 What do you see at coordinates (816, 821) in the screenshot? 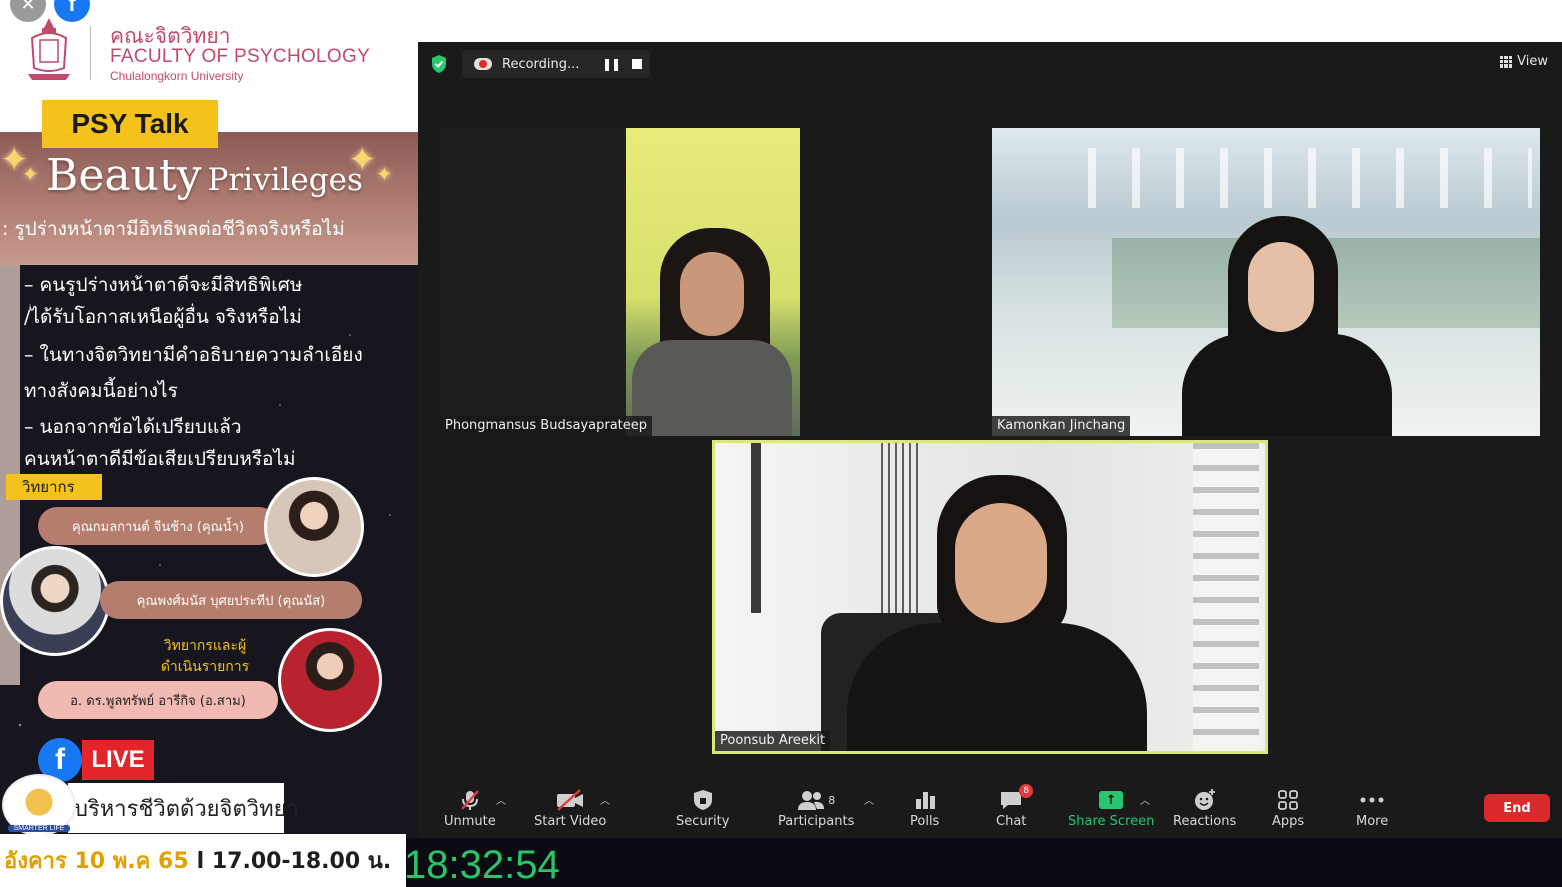
I see `participants-label: Participants` at bounding box center [816, 821].